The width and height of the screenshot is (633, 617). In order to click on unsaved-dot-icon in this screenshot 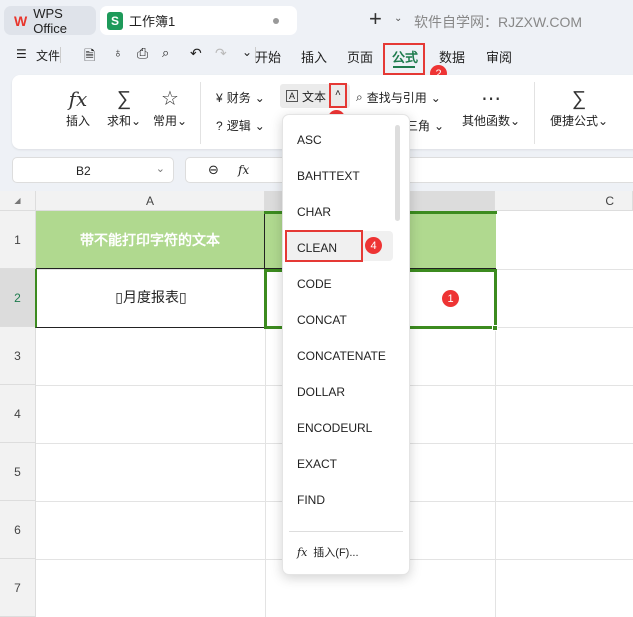, I will do `click(276, 20)`.